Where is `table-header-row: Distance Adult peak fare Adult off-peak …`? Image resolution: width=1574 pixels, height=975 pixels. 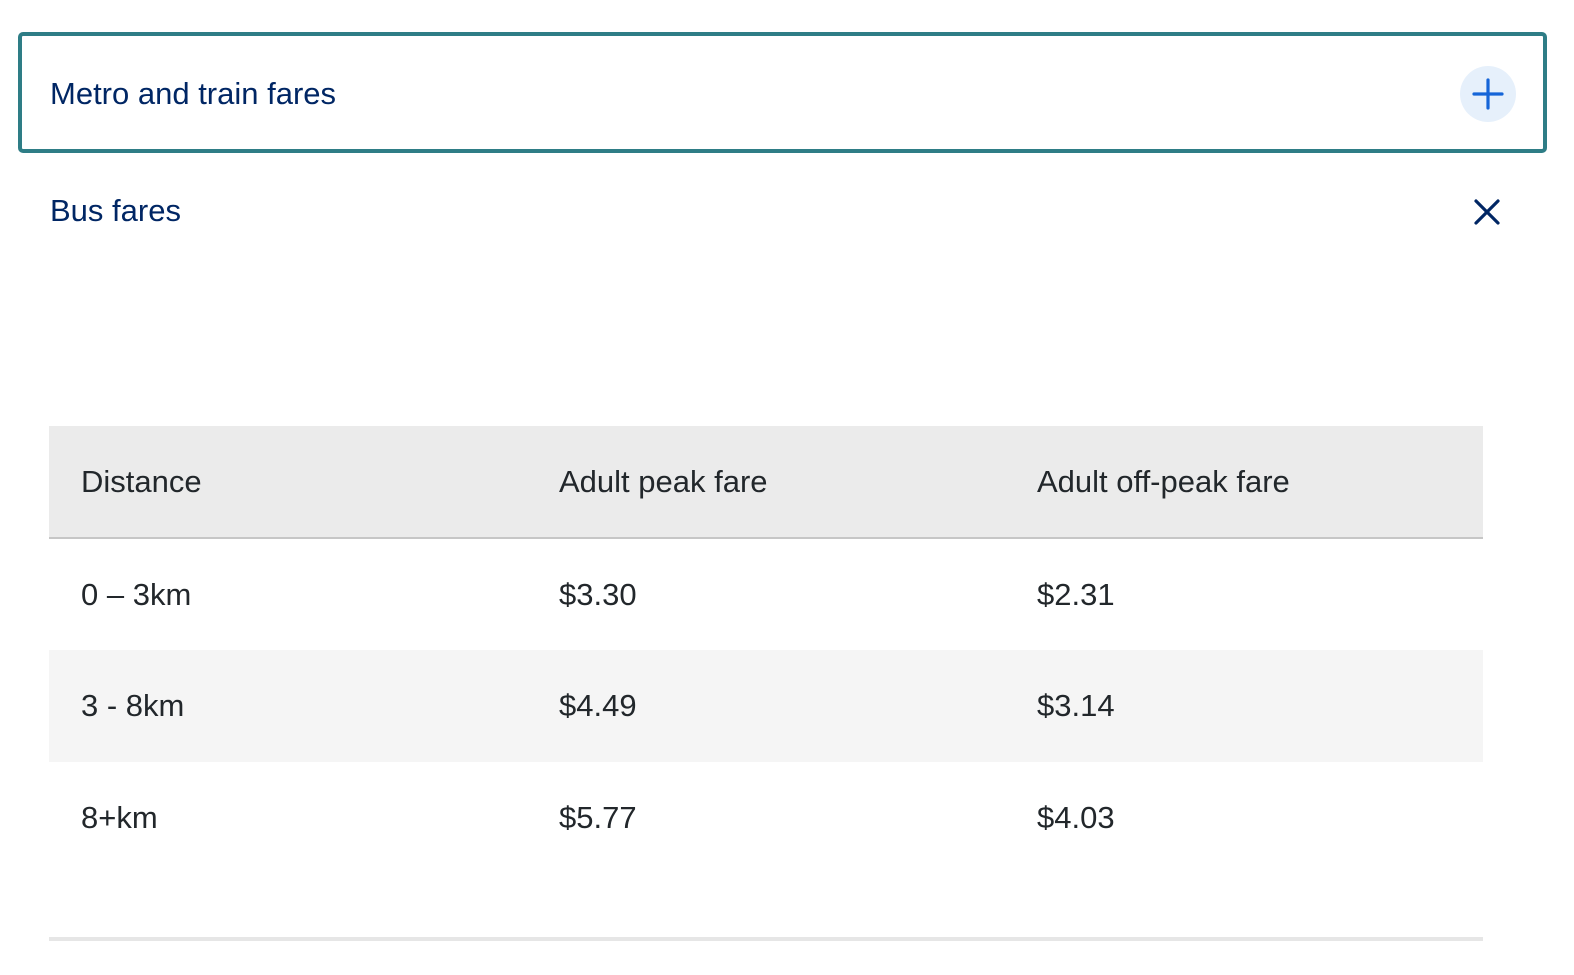
table-header-row: Distance Adult peak fare Adult off-peak … is located at coordinates (766, 482).